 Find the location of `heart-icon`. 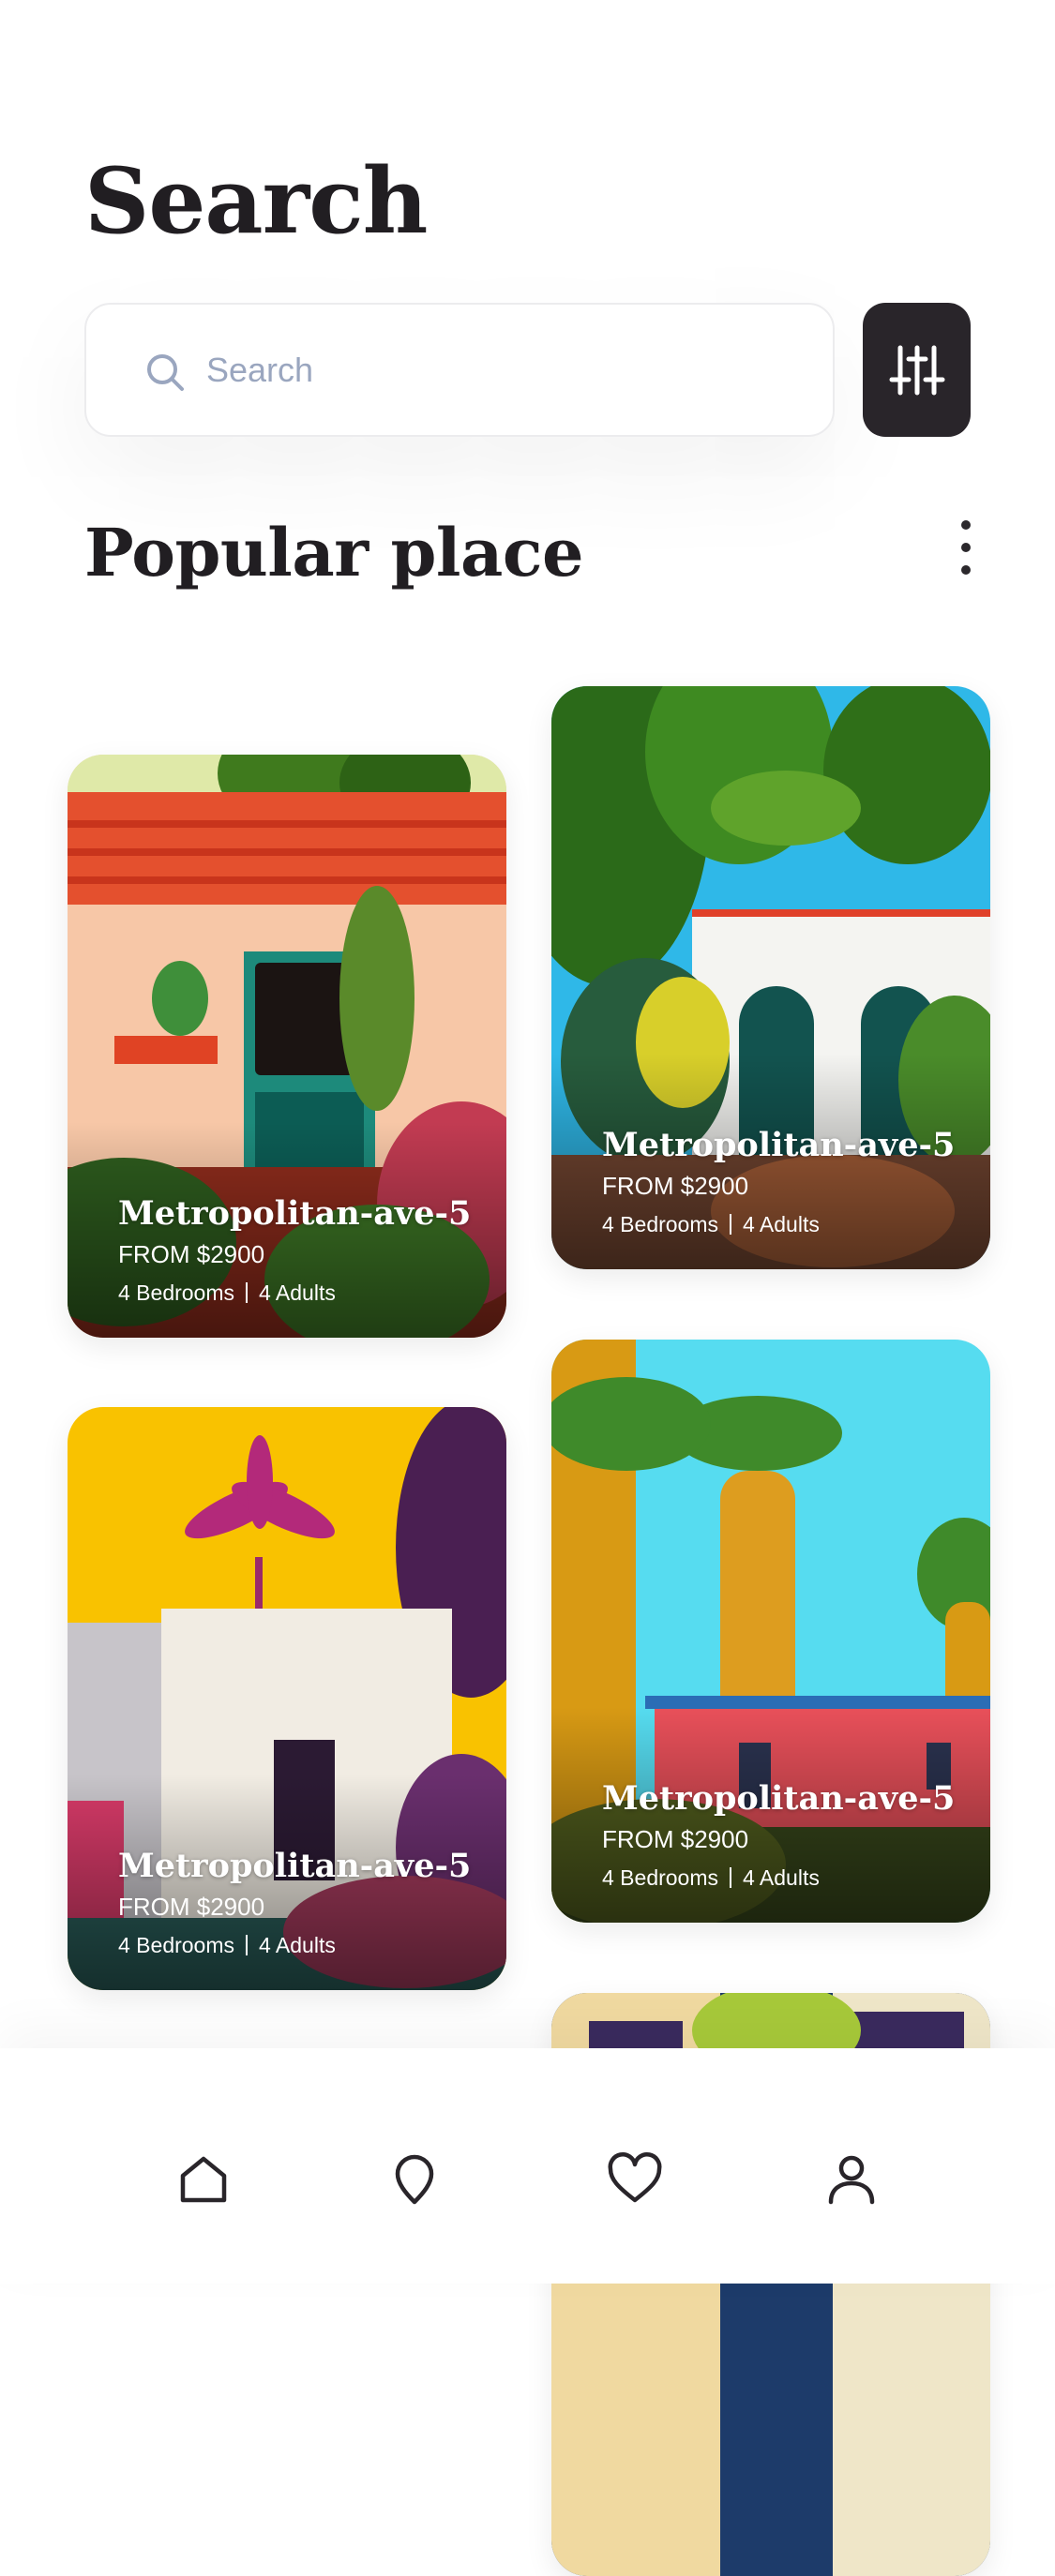

heart-icon is located at coordinates (635, 2178).